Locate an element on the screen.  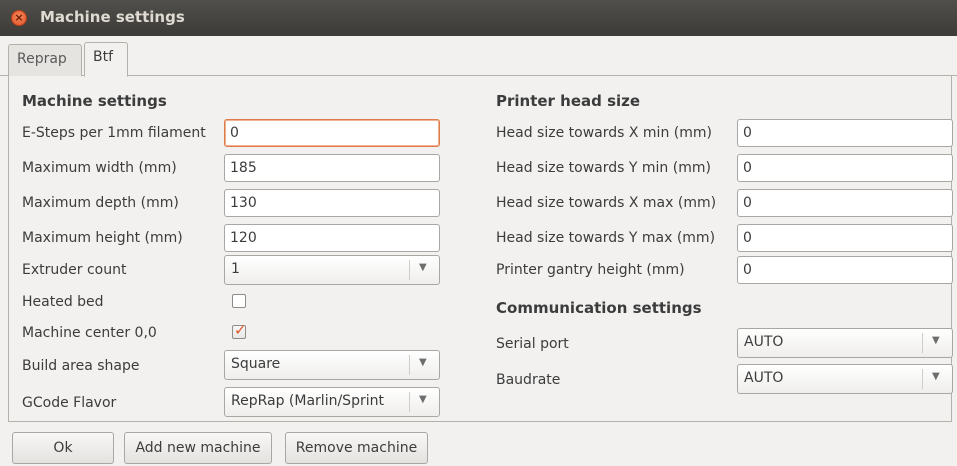
max-depth-input: 130 is located at coordinates (332, 203).